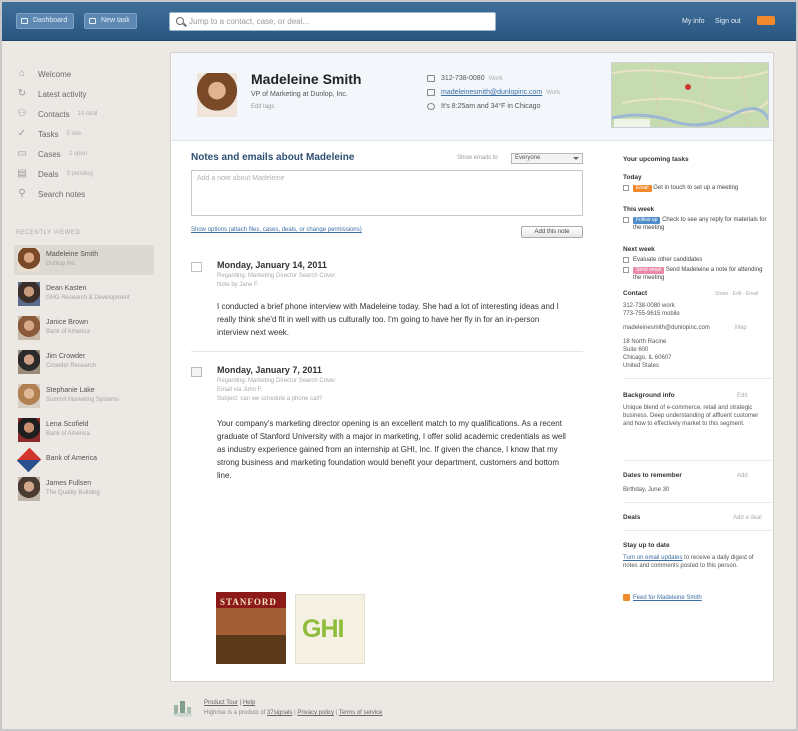 This screenshot has width=798, height=731. Describe the element at coordinates (694, 598) in the screenshot. I see `feed-row: Feed for Madeleine Smith` at that location.